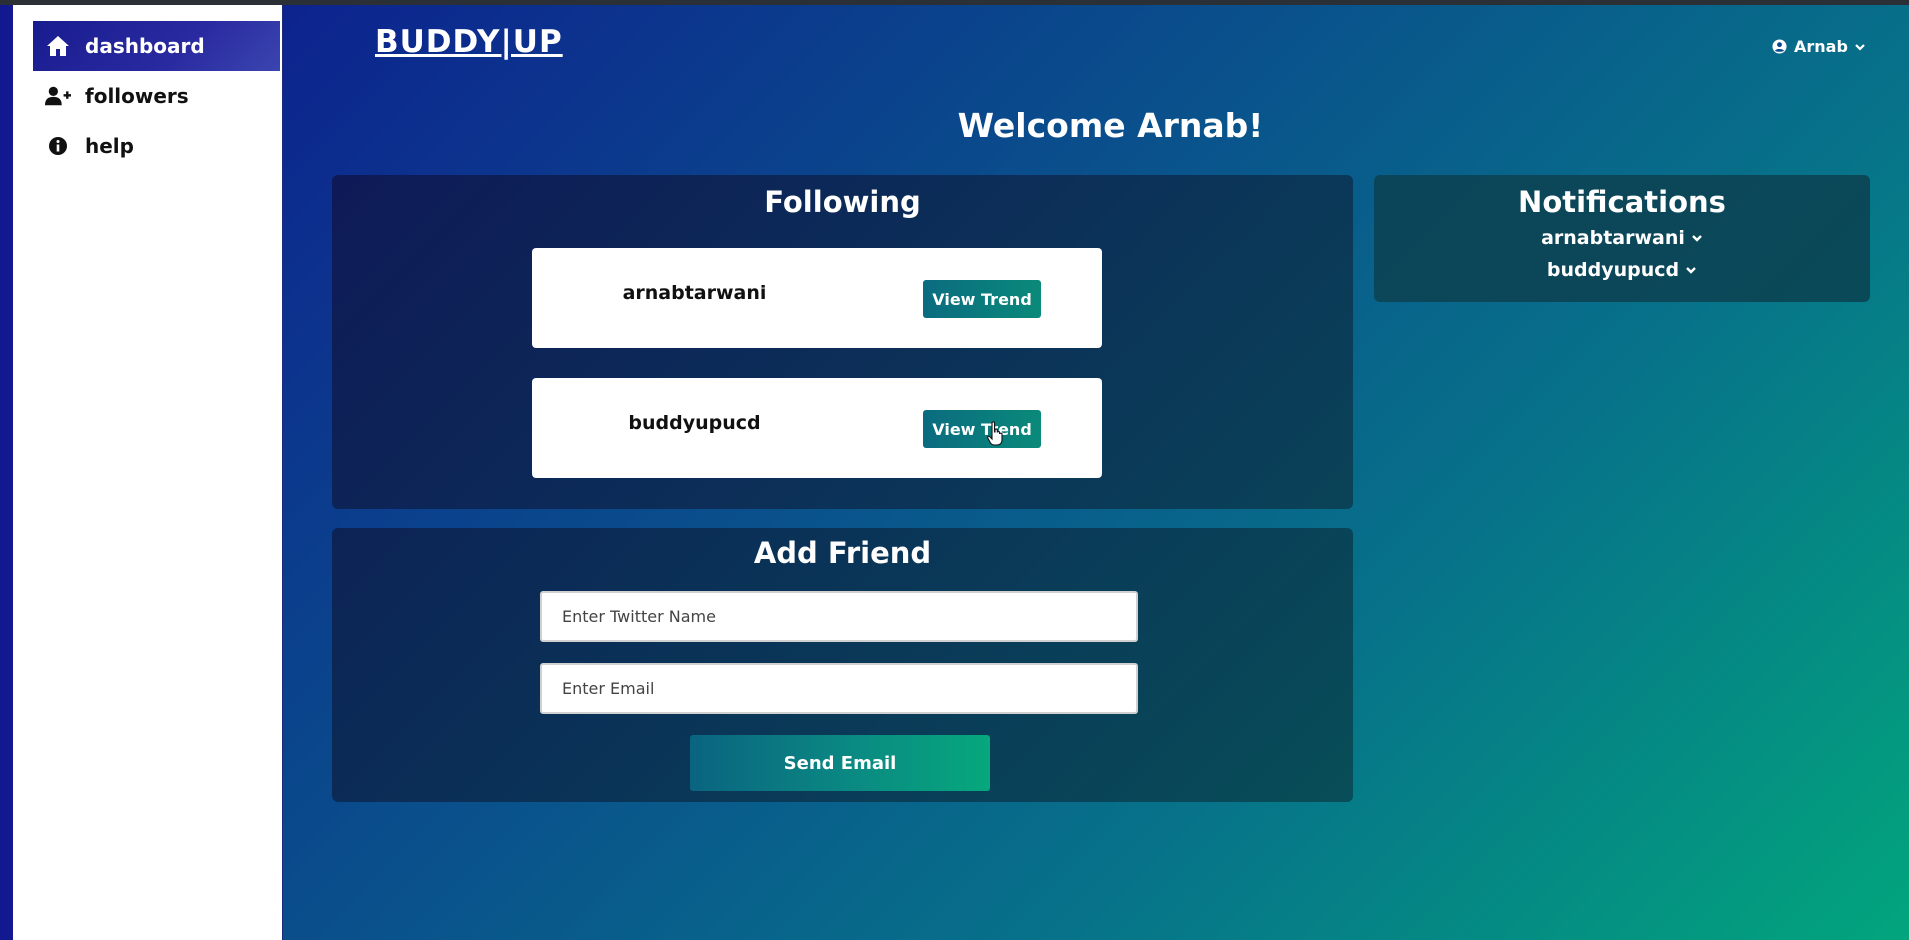  I want to click on window-top-strip, so click(954, 2).